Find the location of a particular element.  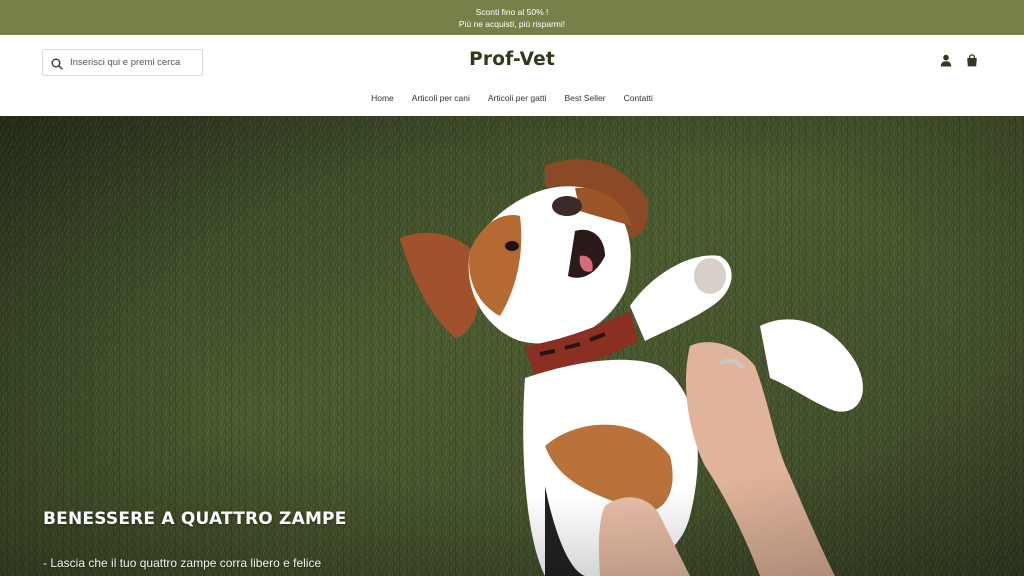

nav-item-contacts: Contatti is located at coordinates (638, 98).